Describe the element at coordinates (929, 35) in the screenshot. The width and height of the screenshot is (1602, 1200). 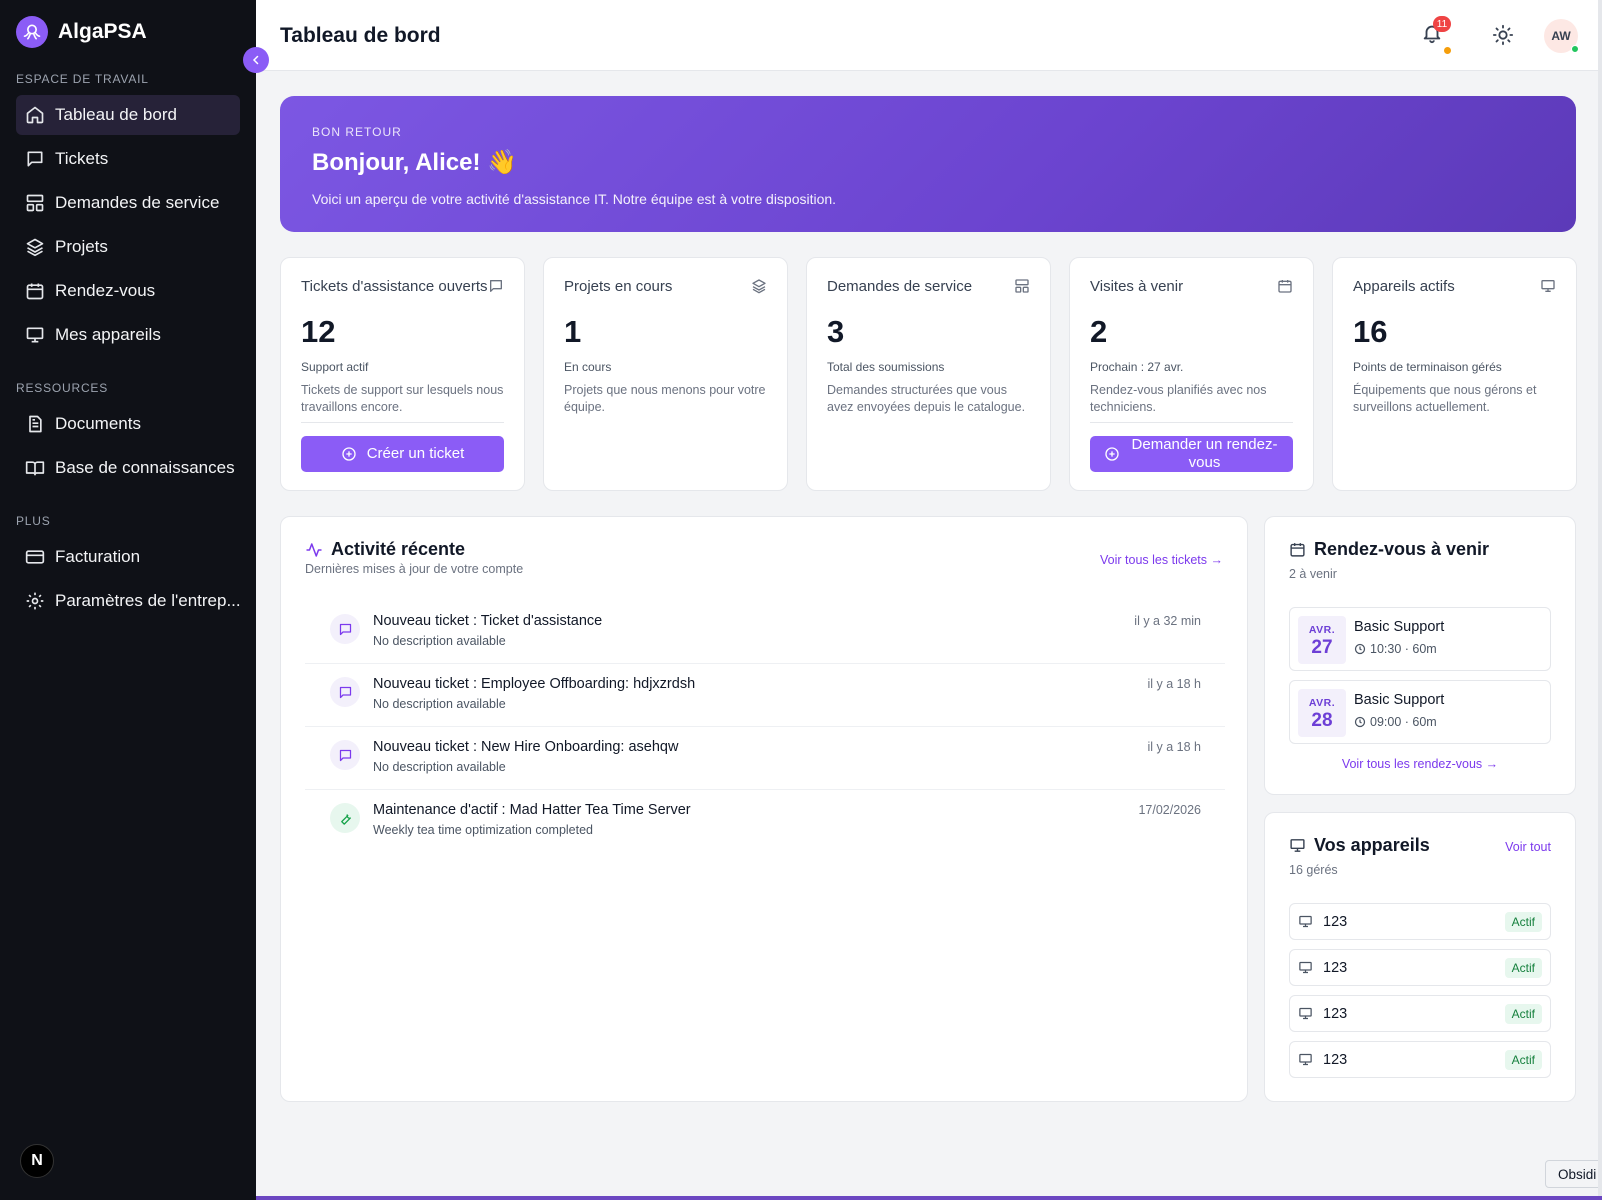
I see `top-header: Tableau de bord 11 AW` at that location.